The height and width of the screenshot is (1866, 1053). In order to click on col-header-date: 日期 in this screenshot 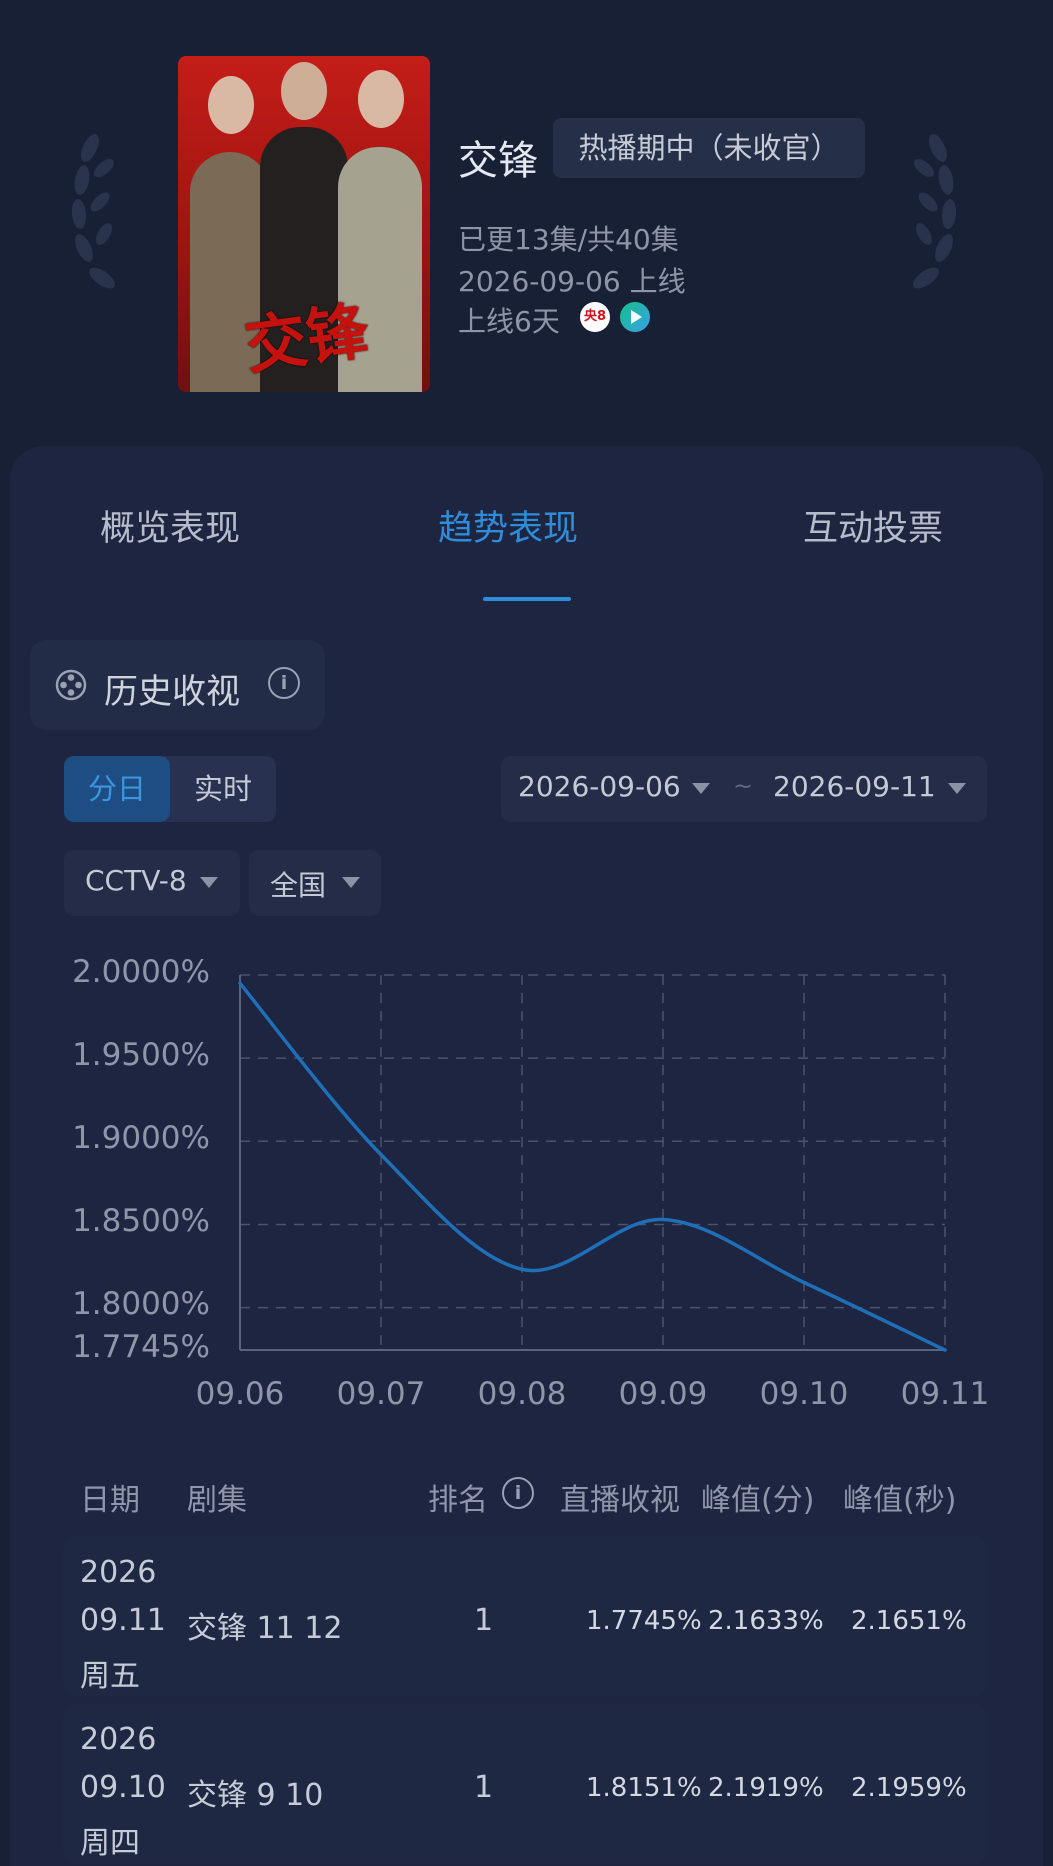, I will do `click(110, 1500)`.